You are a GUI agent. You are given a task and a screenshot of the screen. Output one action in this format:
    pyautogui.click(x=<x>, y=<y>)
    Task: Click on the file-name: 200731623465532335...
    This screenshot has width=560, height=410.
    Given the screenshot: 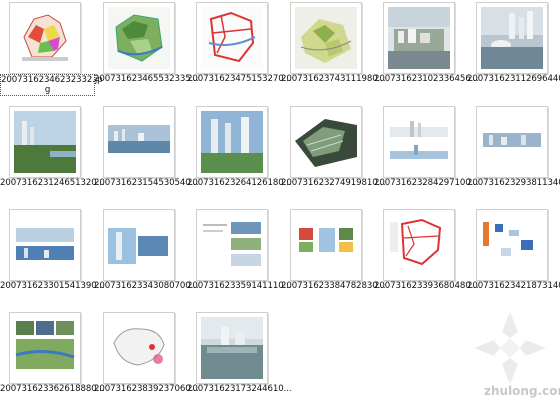 What is the action you would take?
    pyautogui.click(x=146, y=79)
    